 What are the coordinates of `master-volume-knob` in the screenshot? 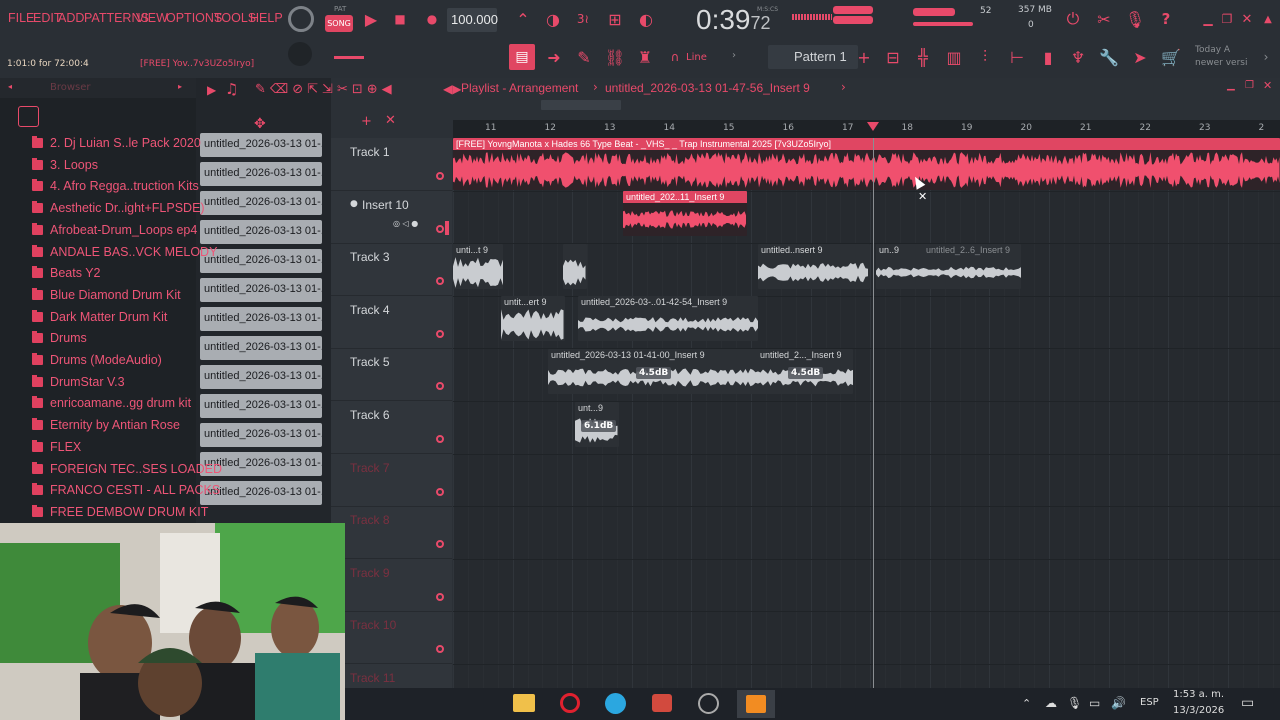 It's located at (300, 54).